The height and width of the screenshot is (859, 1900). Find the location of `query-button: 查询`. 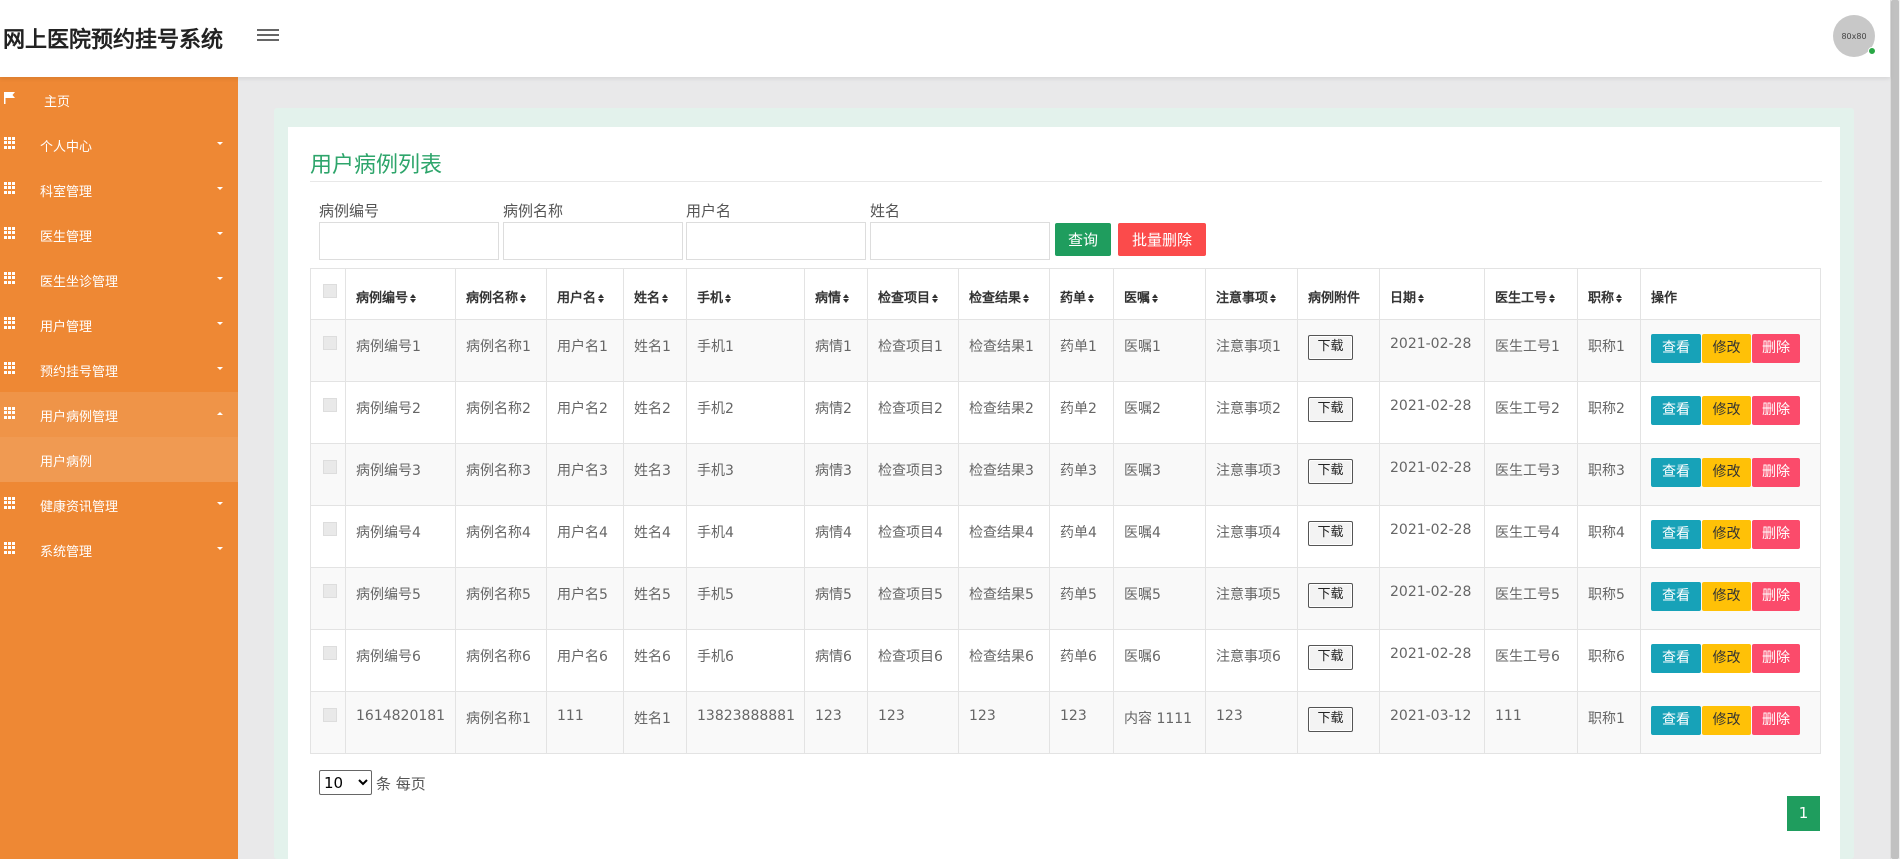

query-button: 查询 is located at coordinates (1083, 239).